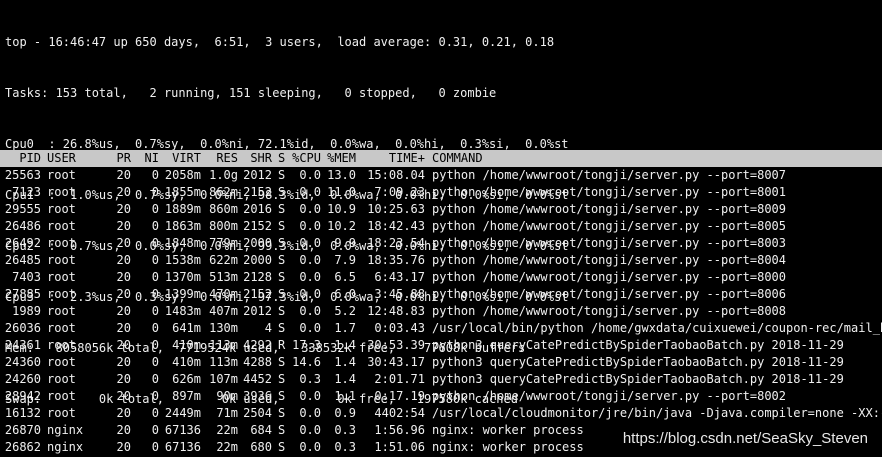  I want to click on time-cell: 0:03.43, so click(399, 328).